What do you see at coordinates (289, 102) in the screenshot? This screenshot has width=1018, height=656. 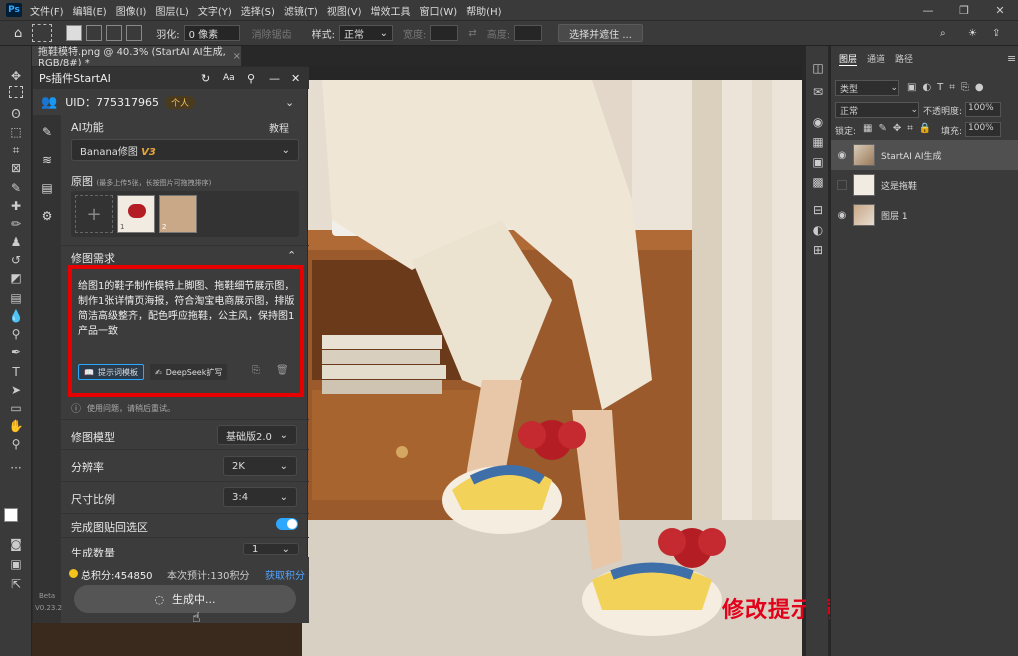 I see `chevron-down-icon: ⌄` at bounding box center [289, 102].